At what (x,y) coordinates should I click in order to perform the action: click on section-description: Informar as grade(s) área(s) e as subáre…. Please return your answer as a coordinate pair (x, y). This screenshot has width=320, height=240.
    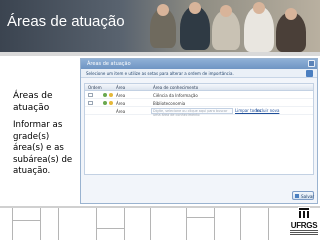
    Looking at the image, I should click on (43, 148).